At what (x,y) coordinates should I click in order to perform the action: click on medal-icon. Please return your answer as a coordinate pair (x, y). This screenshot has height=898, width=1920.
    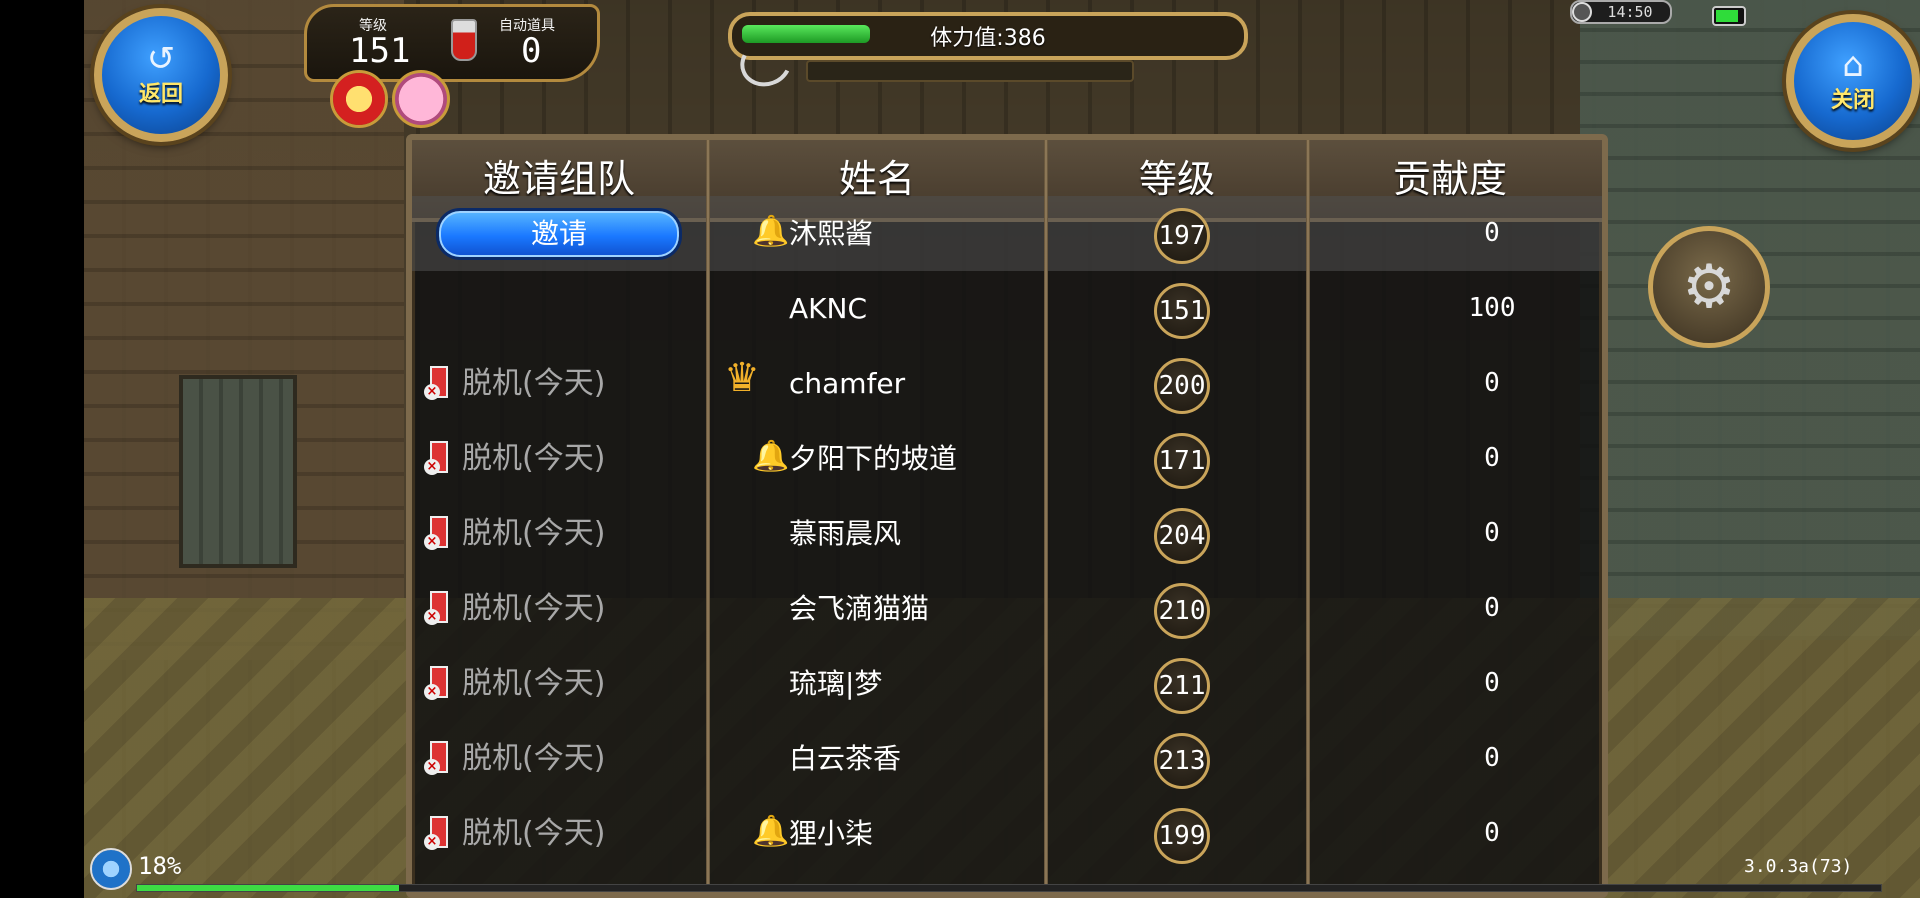
    Looking at the image, I should click on (359, 99).